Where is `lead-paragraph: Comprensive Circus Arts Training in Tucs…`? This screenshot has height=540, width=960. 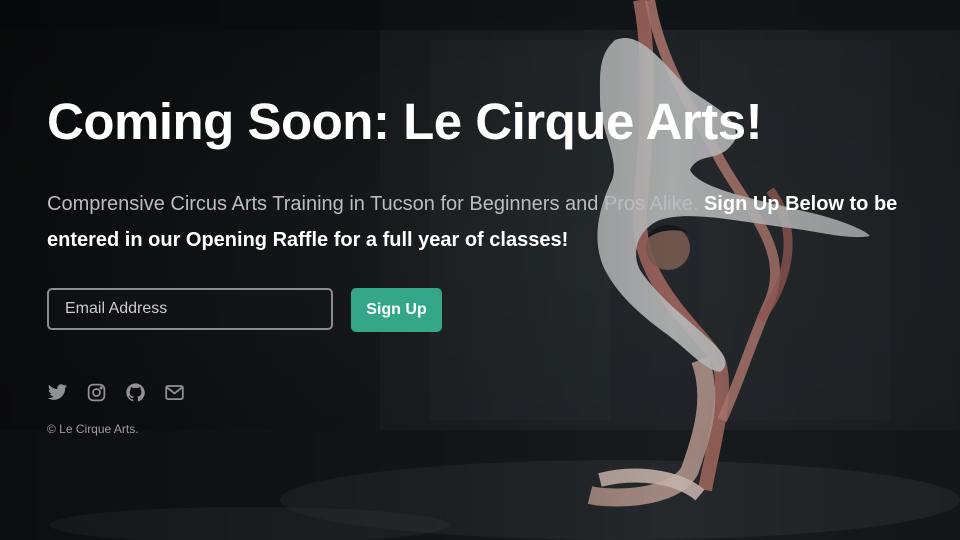
lead-paragraph: Comprensive Circus Arts Training in Tucs… is located at coordinates (482, 222).